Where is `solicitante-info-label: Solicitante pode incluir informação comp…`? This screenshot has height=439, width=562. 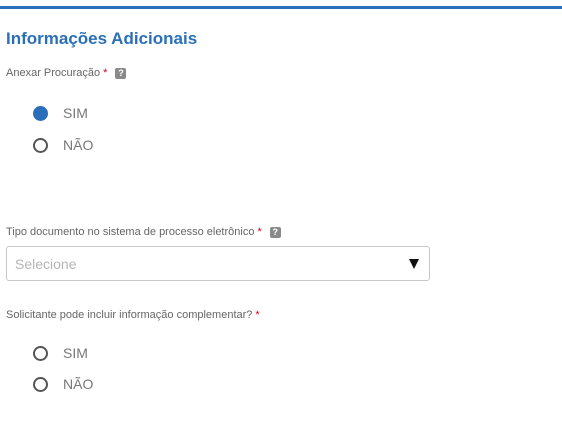
solicitante-info-label: Solicitante pode incluir informação comp… is located at coordinates (133, 315).